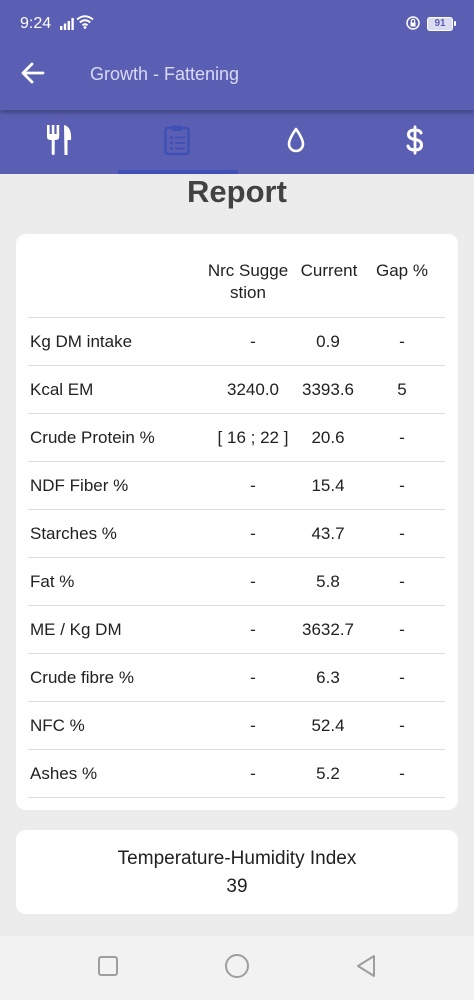 This screenshot has height=1000, width=474. Describe the element at coordinates (92, 437) in the screenshot. I see `row-label: Crude Protein %` at that location.